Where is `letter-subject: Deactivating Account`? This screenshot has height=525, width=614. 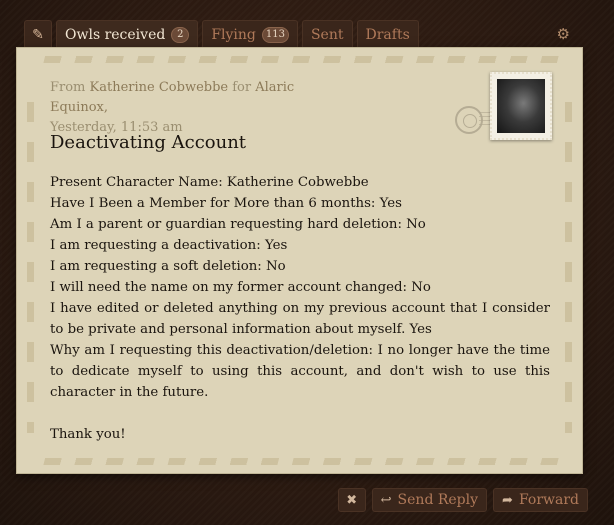 letter-subject: Deactivating Account is located at coordinates (148, 142).